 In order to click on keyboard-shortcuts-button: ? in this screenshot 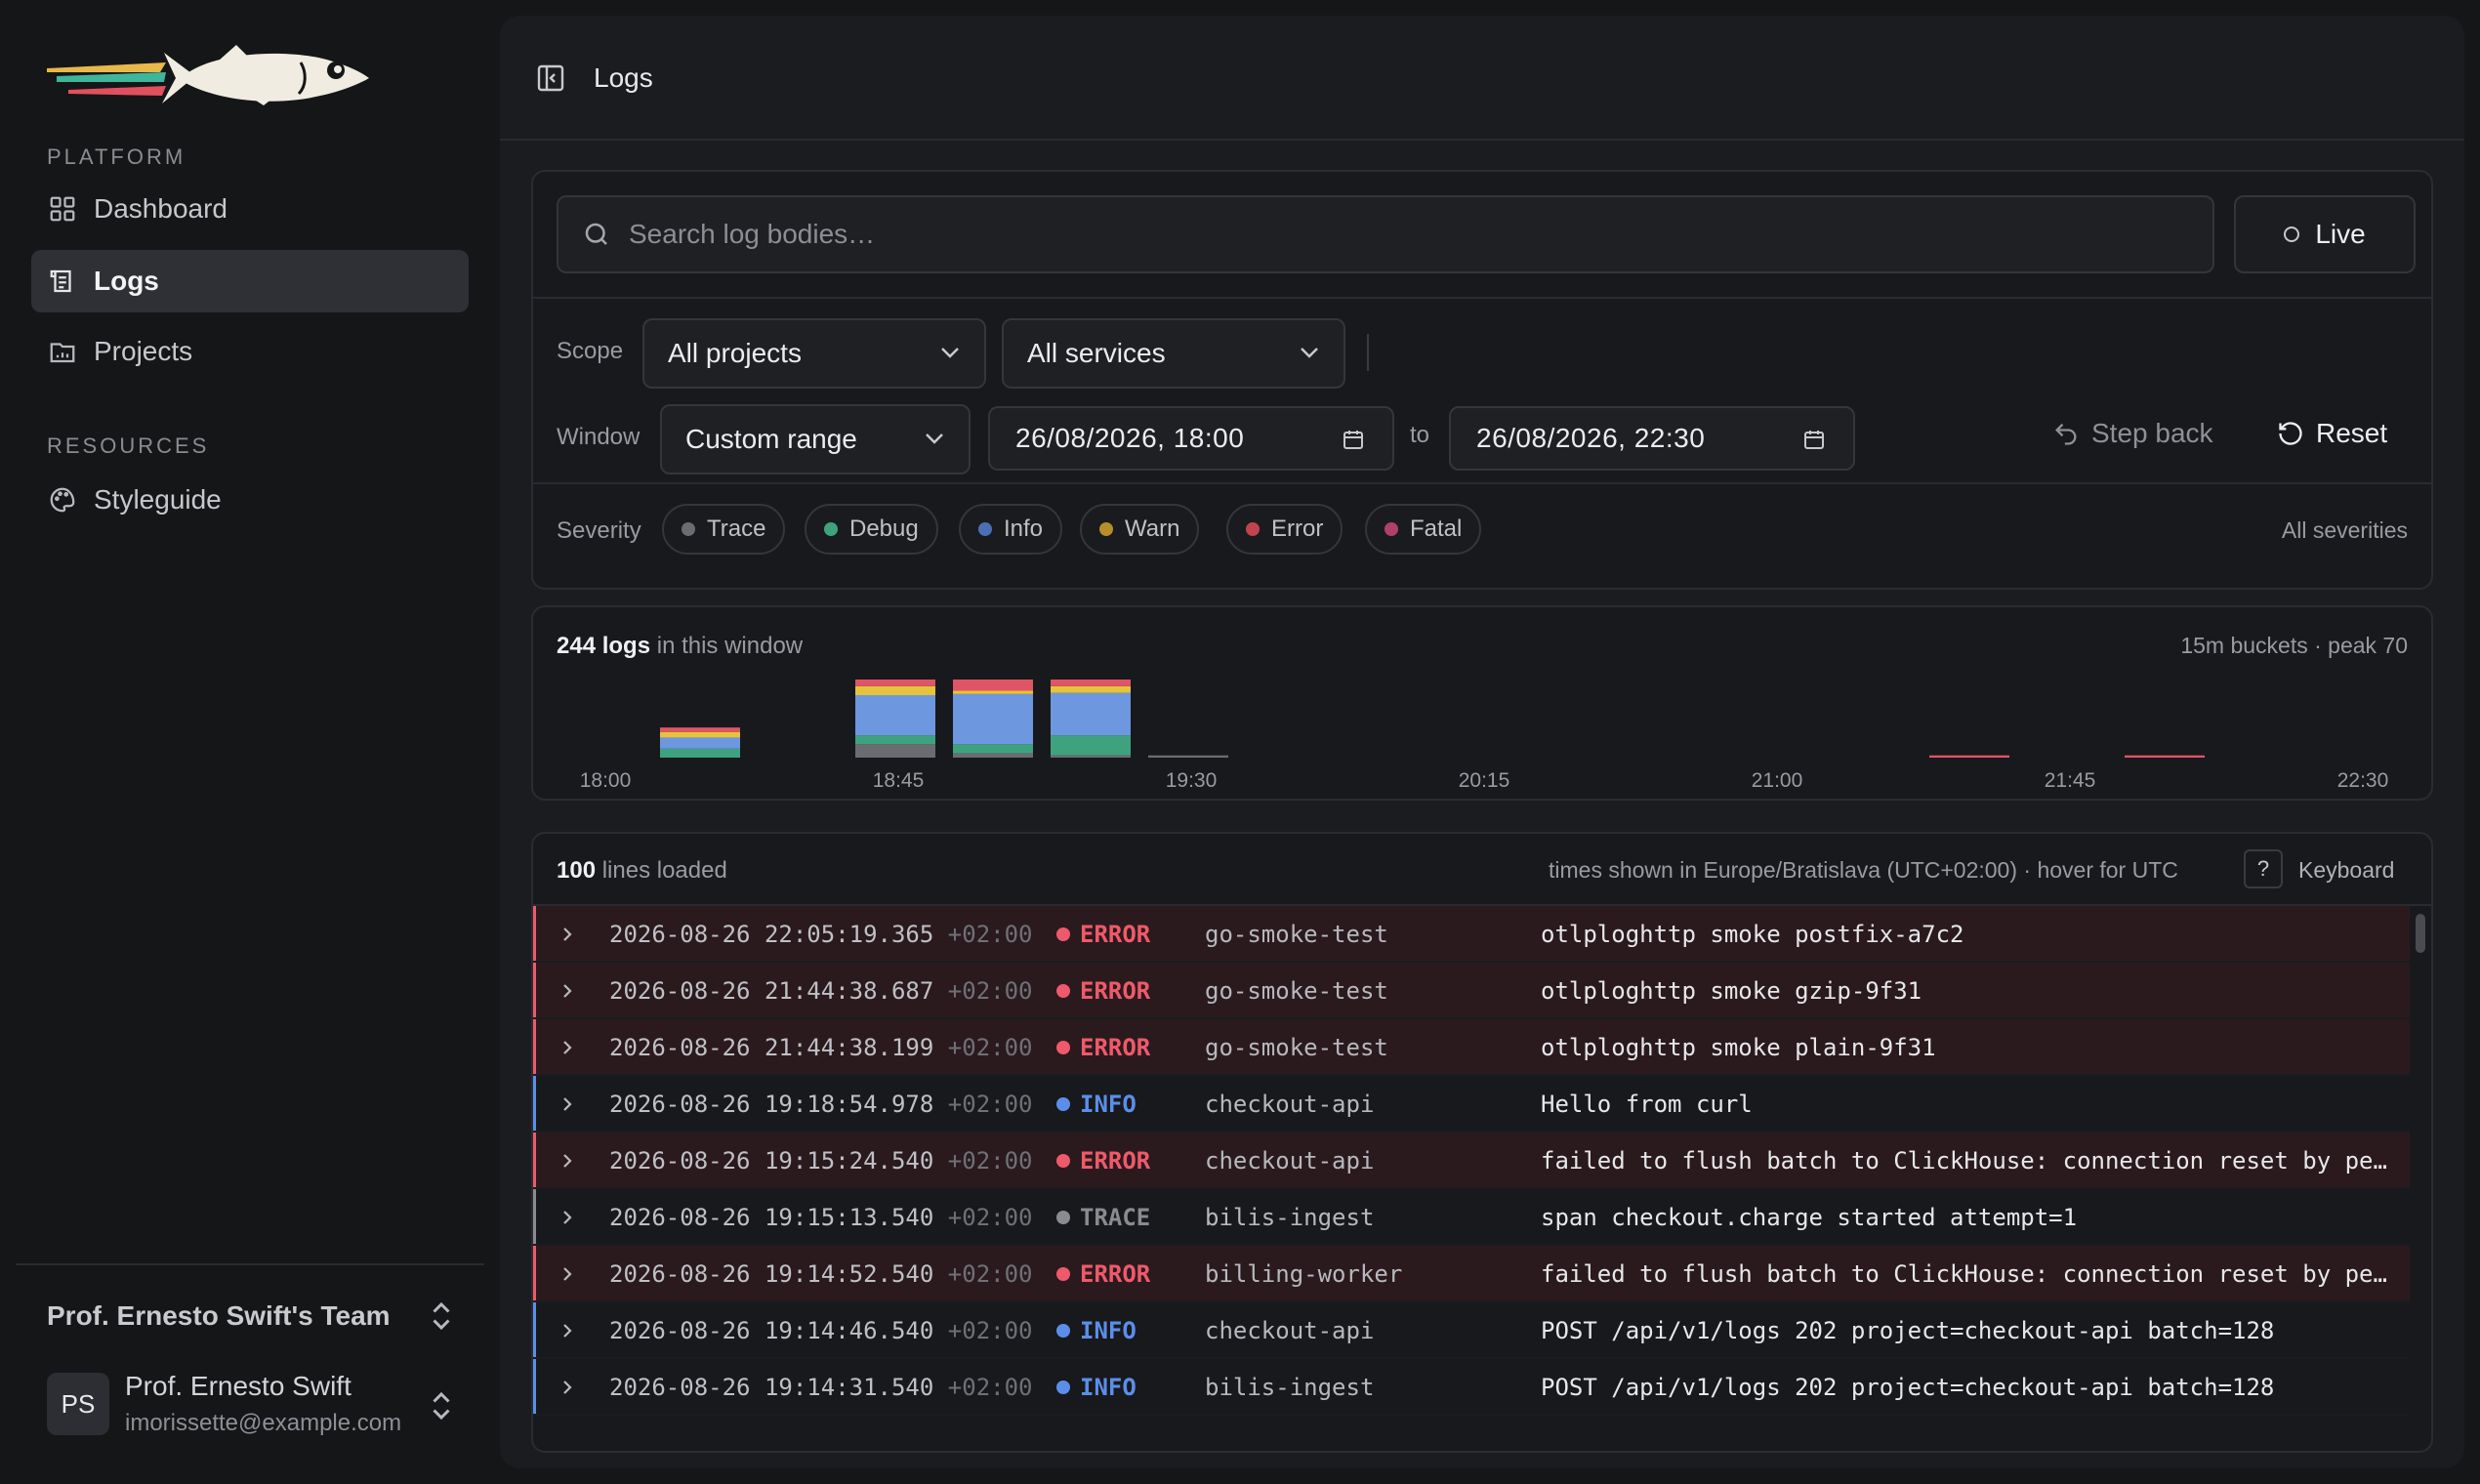, I will do `click(2263, 869)`.